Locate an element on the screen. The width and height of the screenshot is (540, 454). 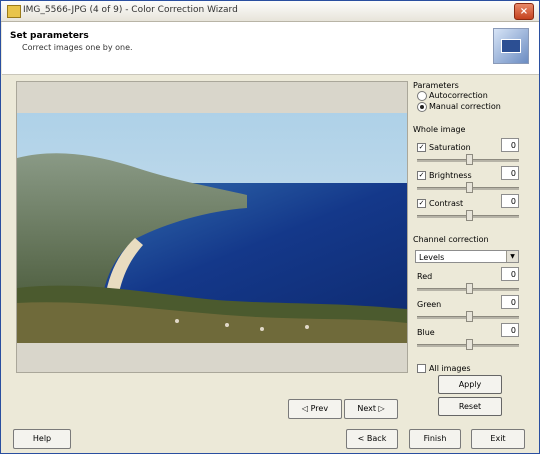
exit-button: Exit is located at coordinates (498, 439).